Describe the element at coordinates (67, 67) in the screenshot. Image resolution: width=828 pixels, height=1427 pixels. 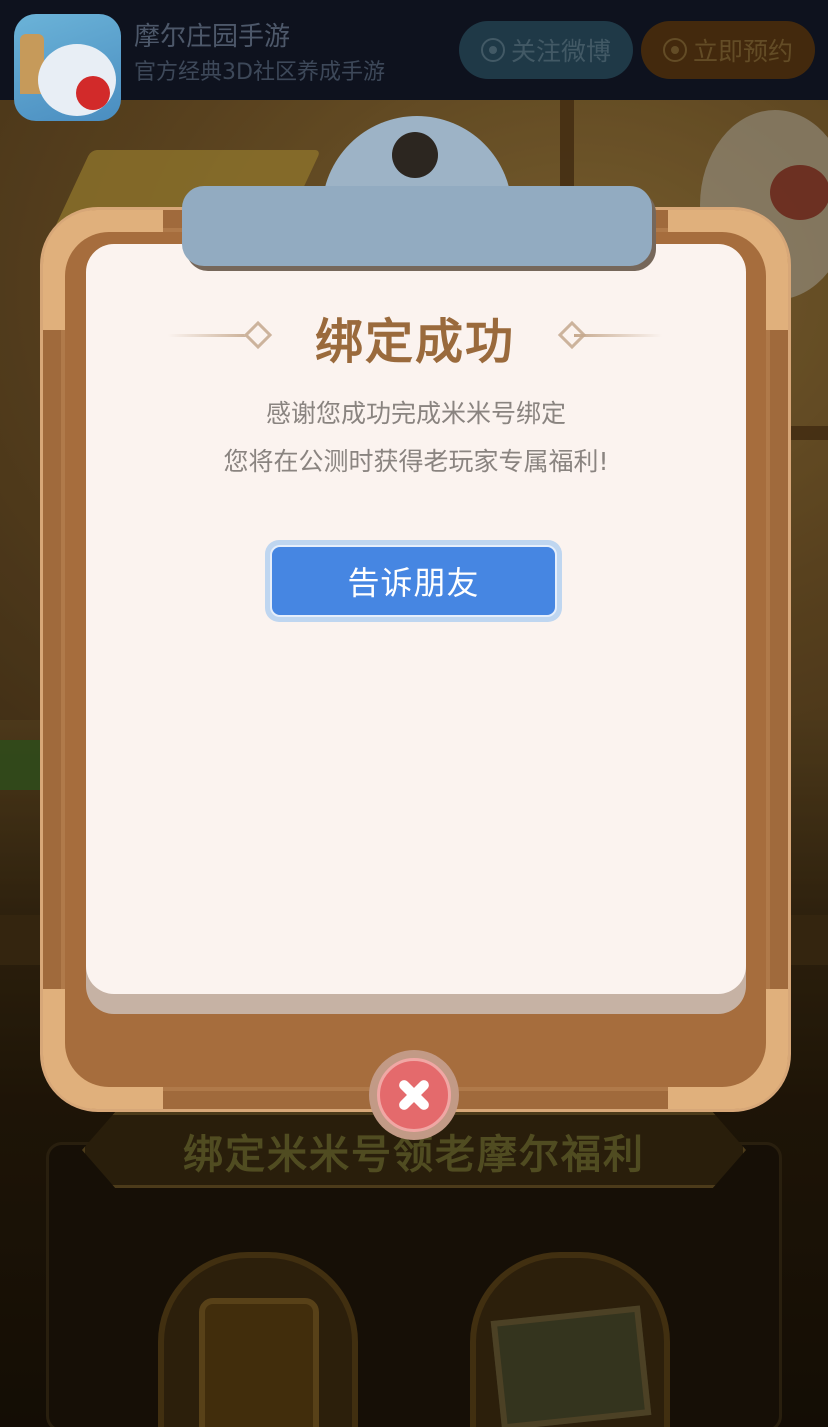
I see `app-icon` at that location.